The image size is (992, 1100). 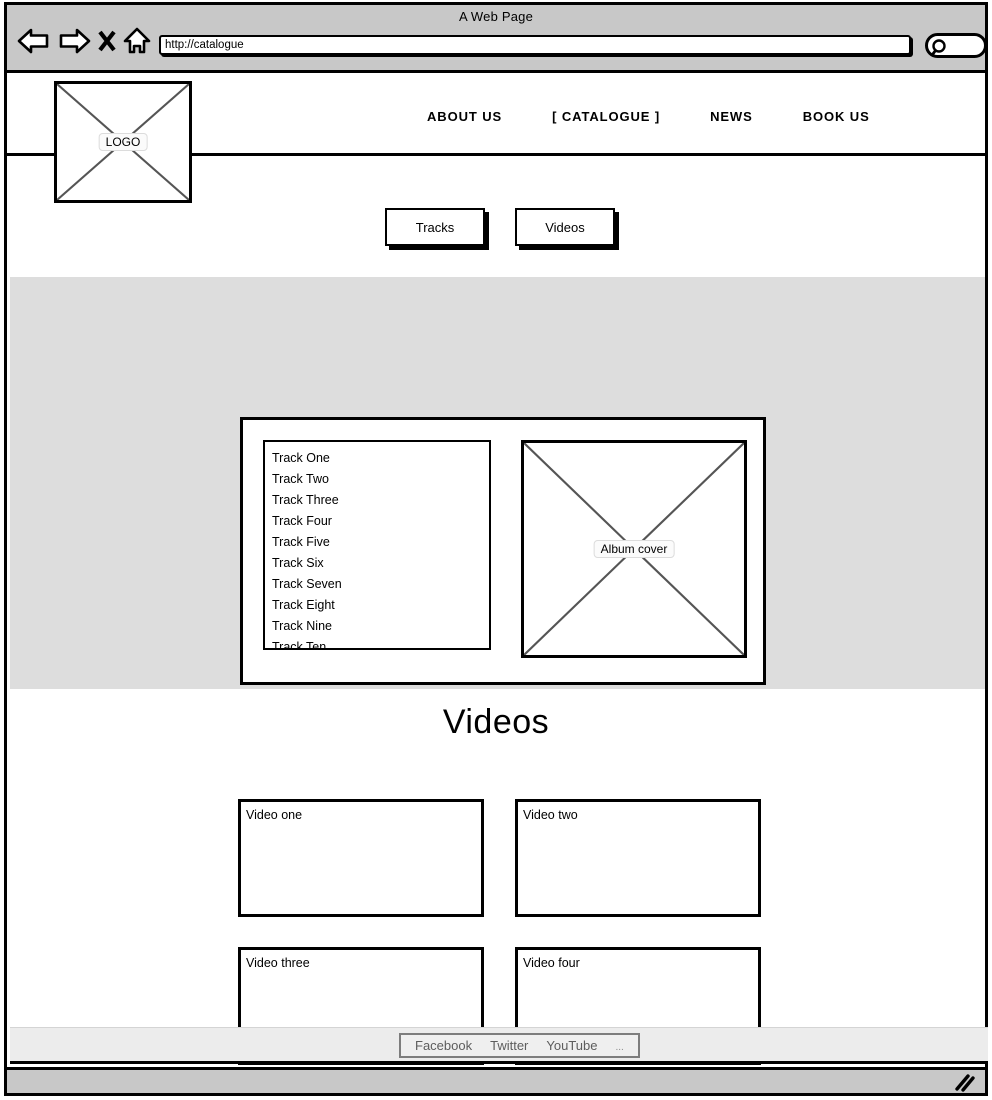 I want to click on nav-link-catalogue: [ CATALOGUE ], so click(x=606, y=116).